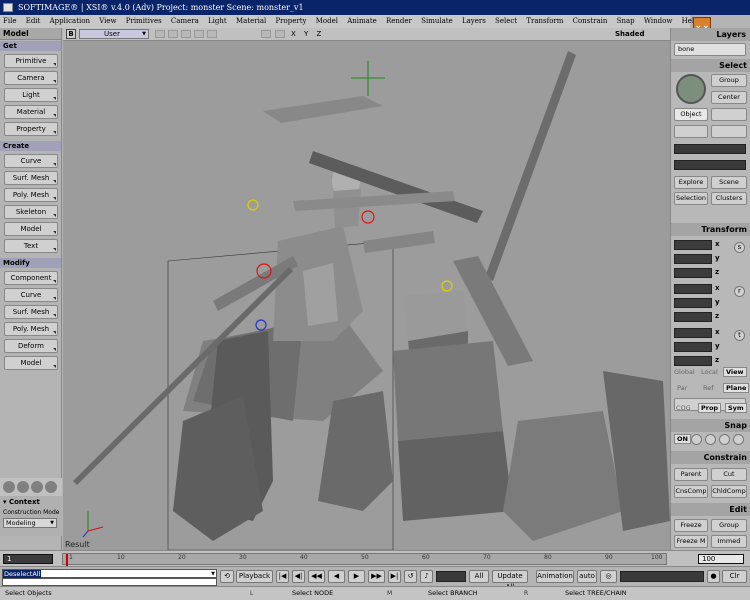  Describe the element at coordinates (710, 34) in the screenshot. I see `layers-header: Layers` at that location.